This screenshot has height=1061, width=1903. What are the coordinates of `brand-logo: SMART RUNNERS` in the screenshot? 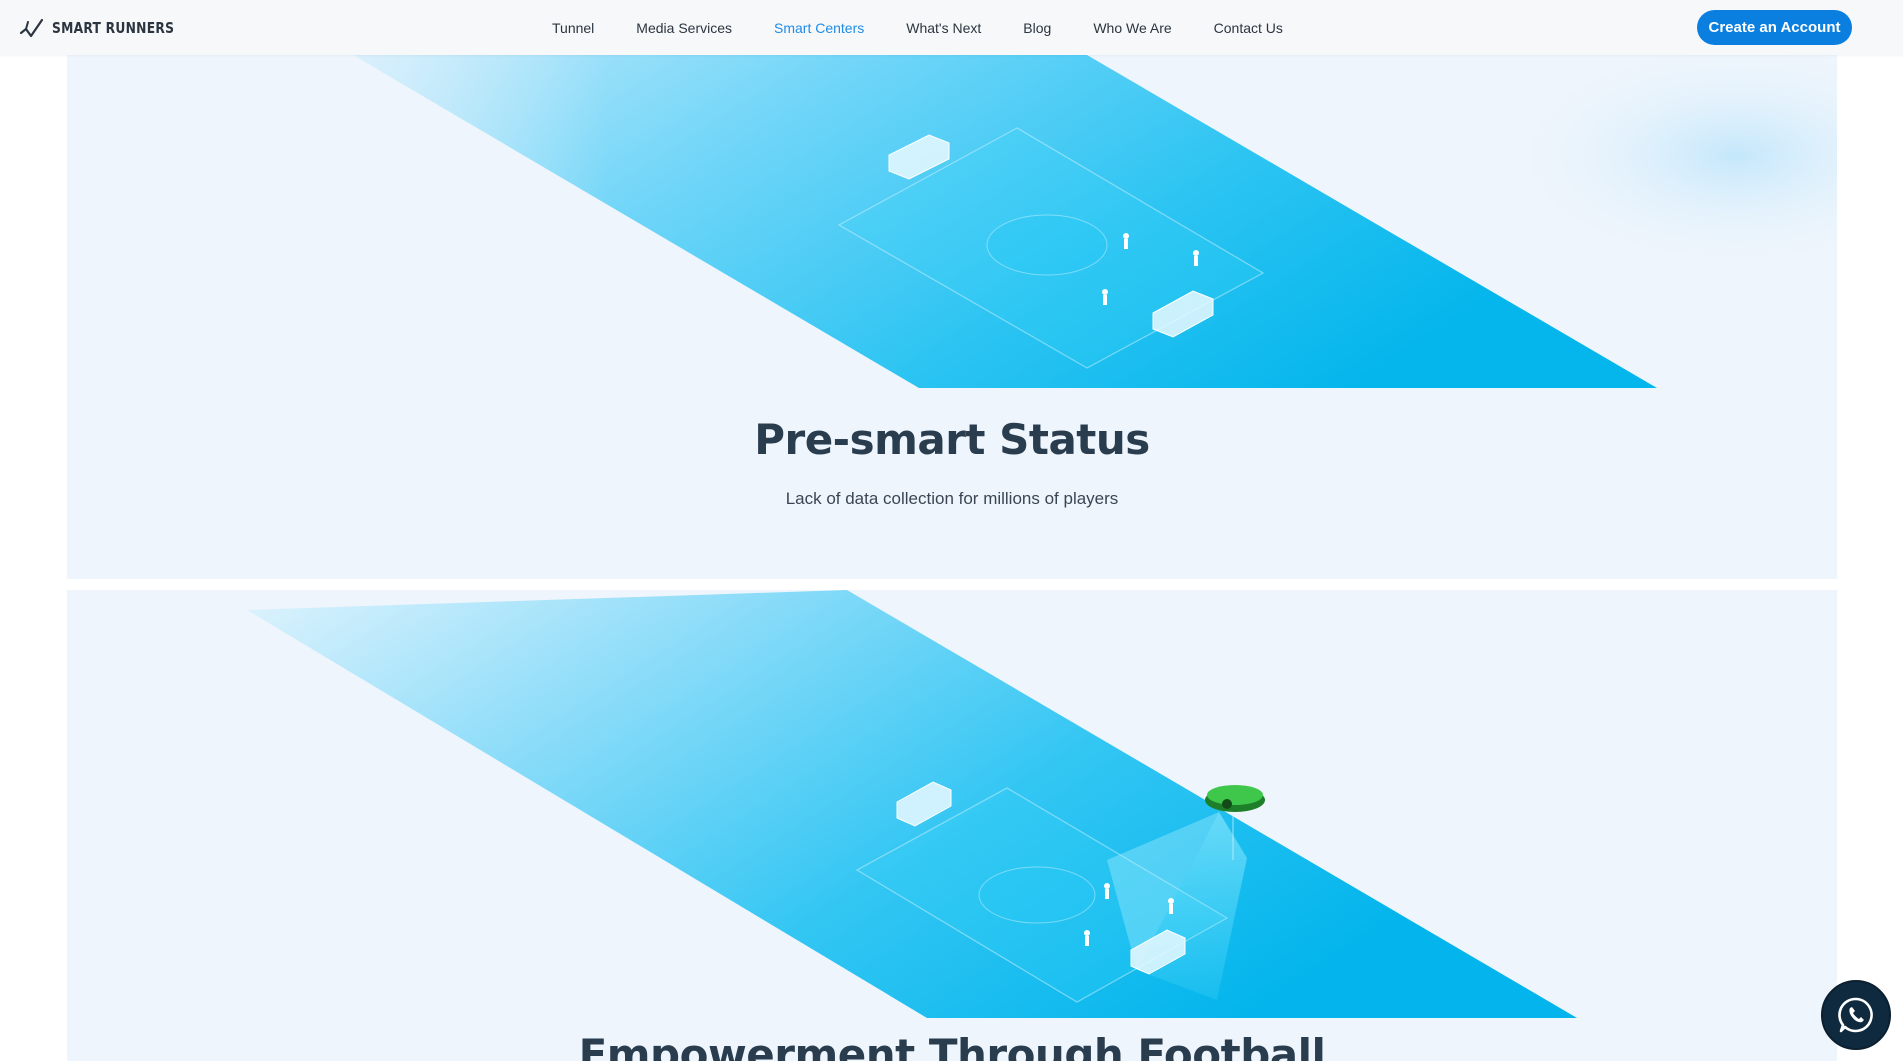 It's located at (110, 28).